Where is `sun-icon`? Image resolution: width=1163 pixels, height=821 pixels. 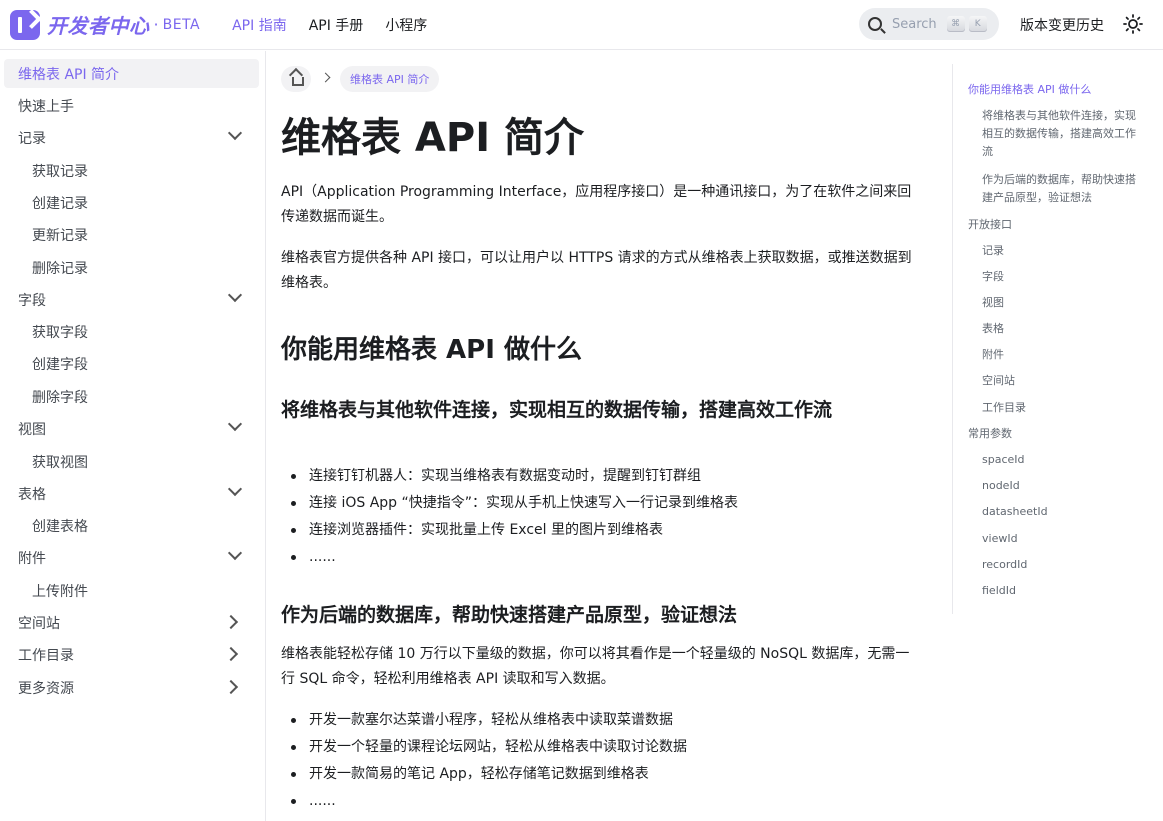
sun-icon is located at coordinates (1133, 24).